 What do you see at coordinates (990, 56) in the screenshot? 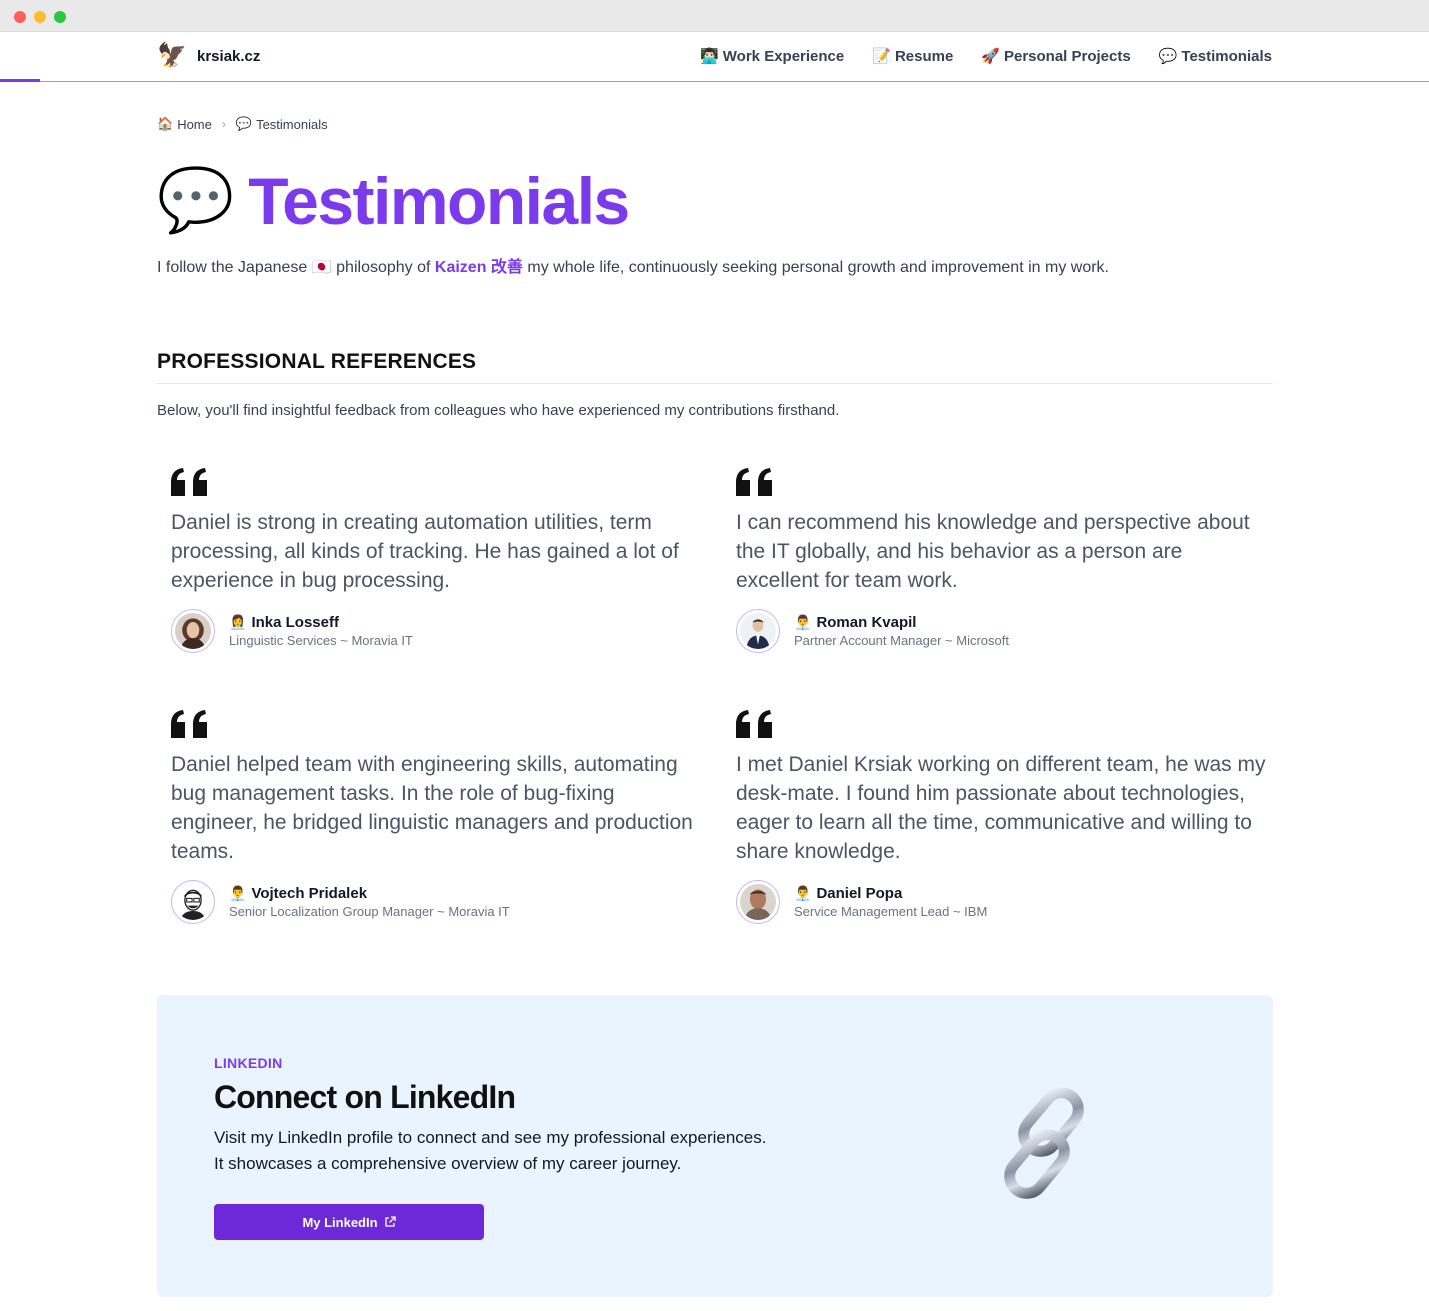
I see `rocket-icon: 🚀` at bounding box center [990, 56].